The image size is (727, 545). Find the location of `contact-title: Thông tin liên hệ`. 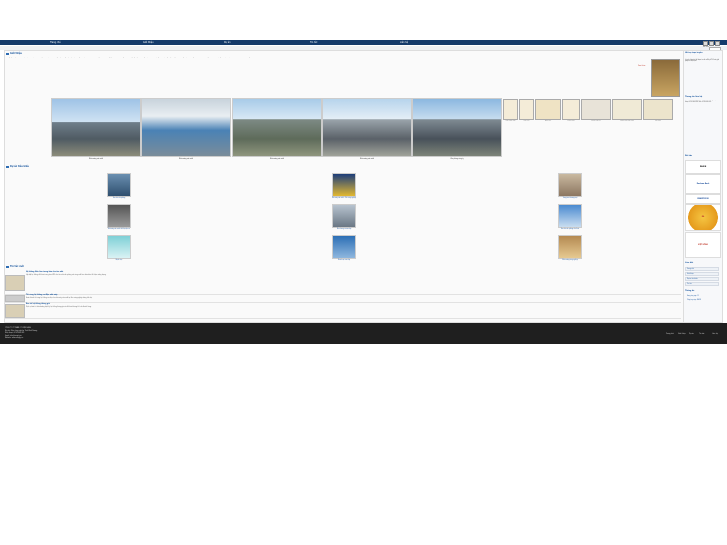

contact-title: Thông tin liên hệ is located at coordinates (694, 97).